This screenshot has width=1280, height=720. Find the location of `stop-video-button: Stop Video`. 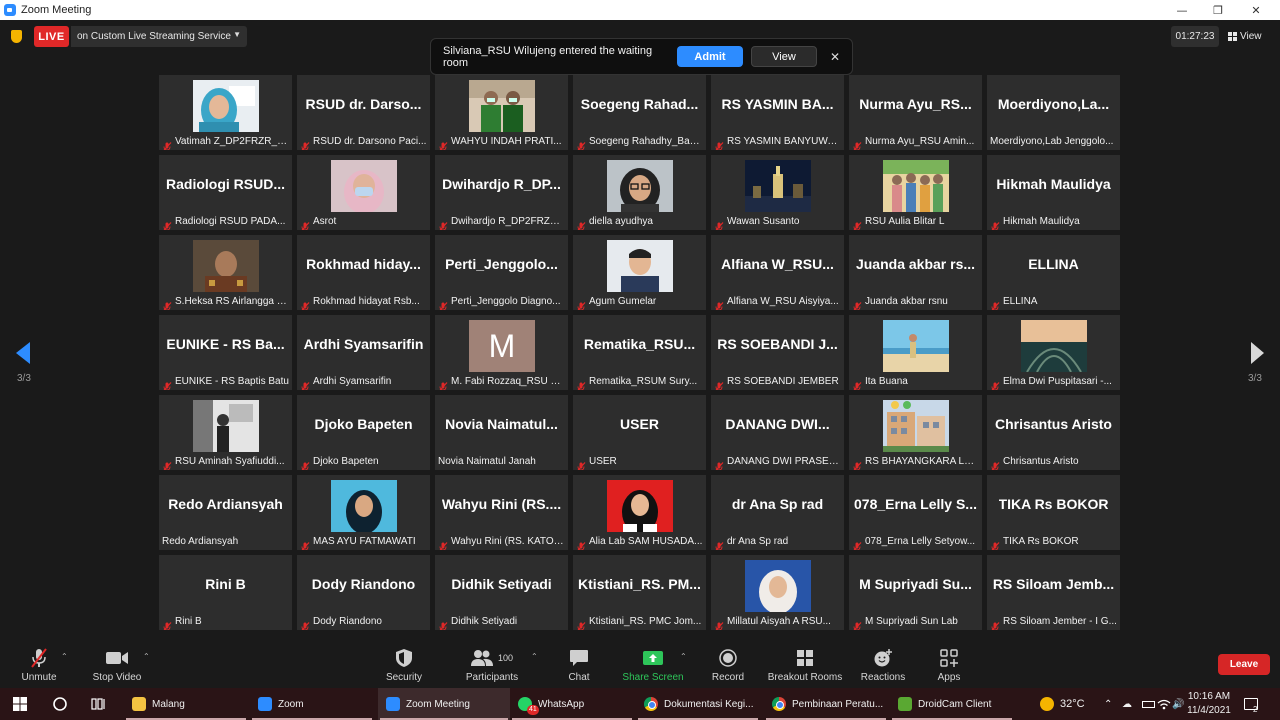

stop-video-button: Stop Video is located at coordinates (117, 664).